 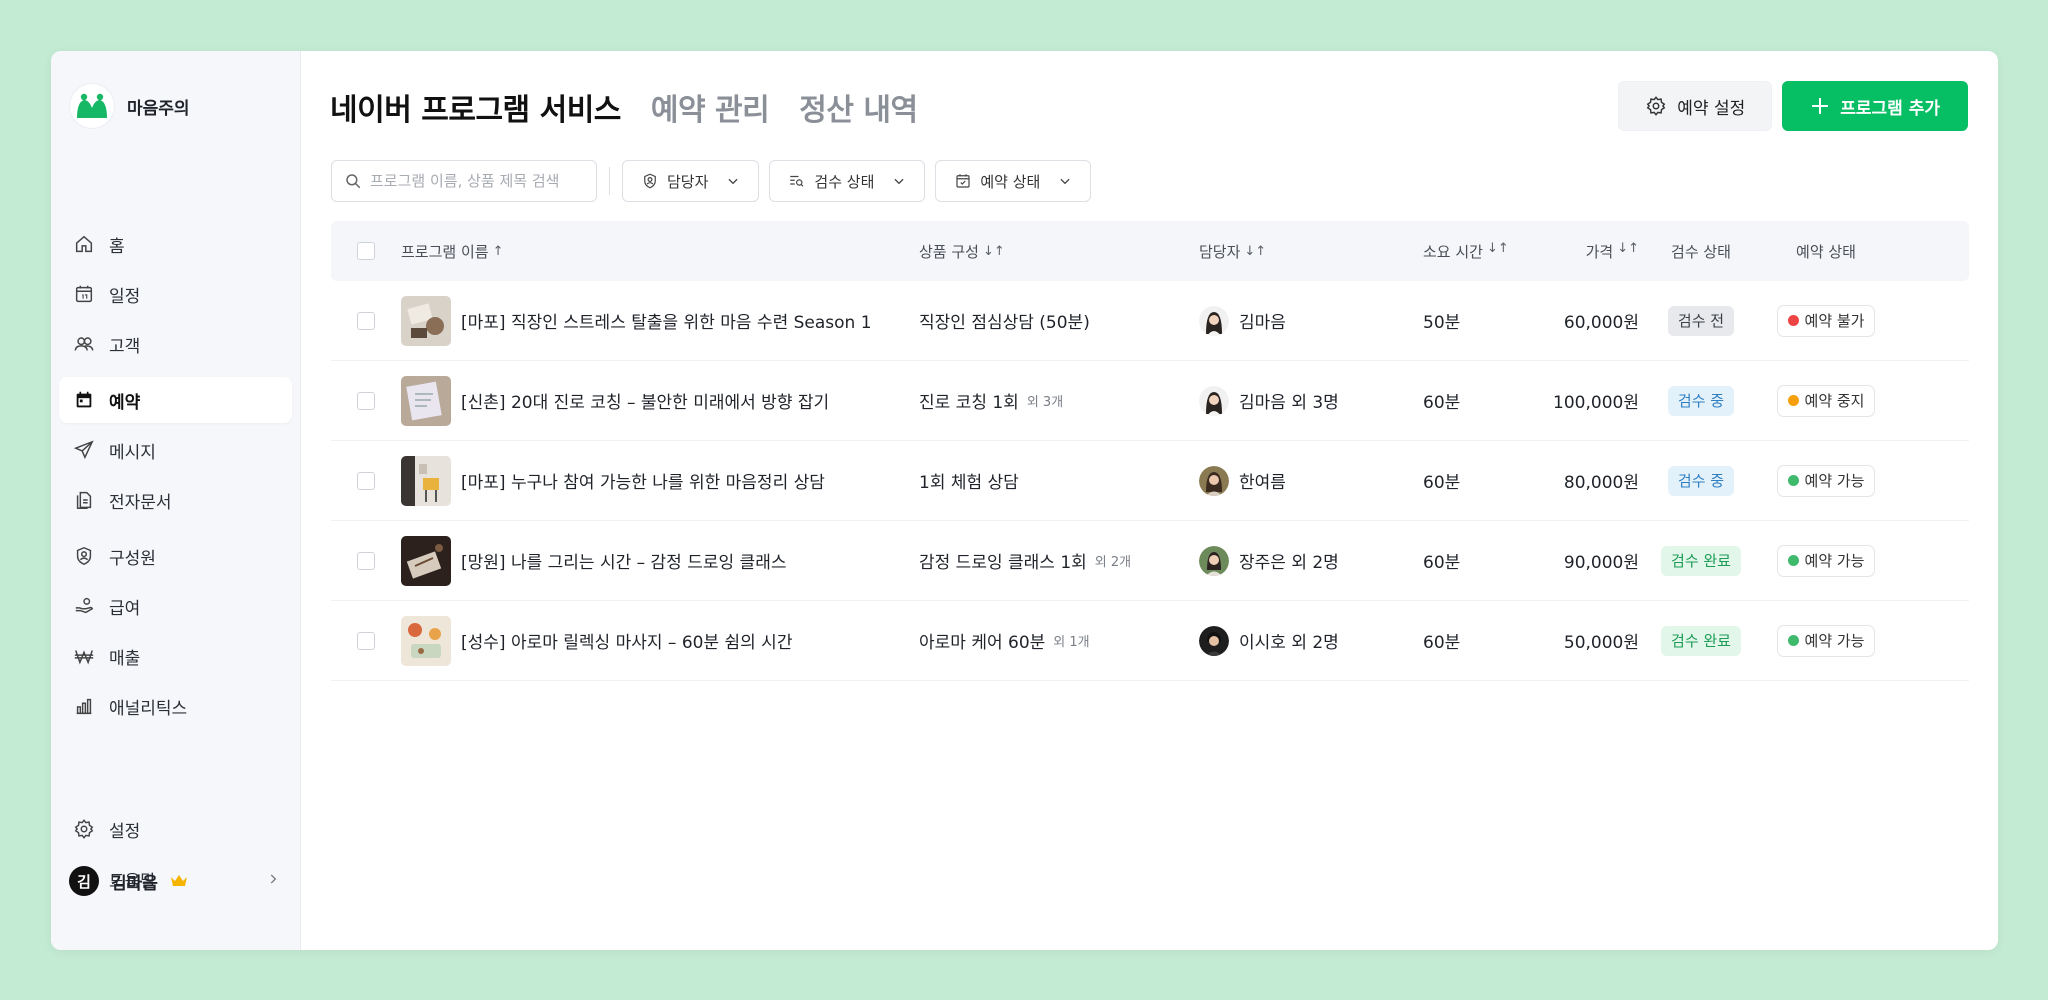 What do you see at coordinates (175, 450) in the screenshot?
I see `sidebar-item-message: 메시지` at bounding box center [175, 450].